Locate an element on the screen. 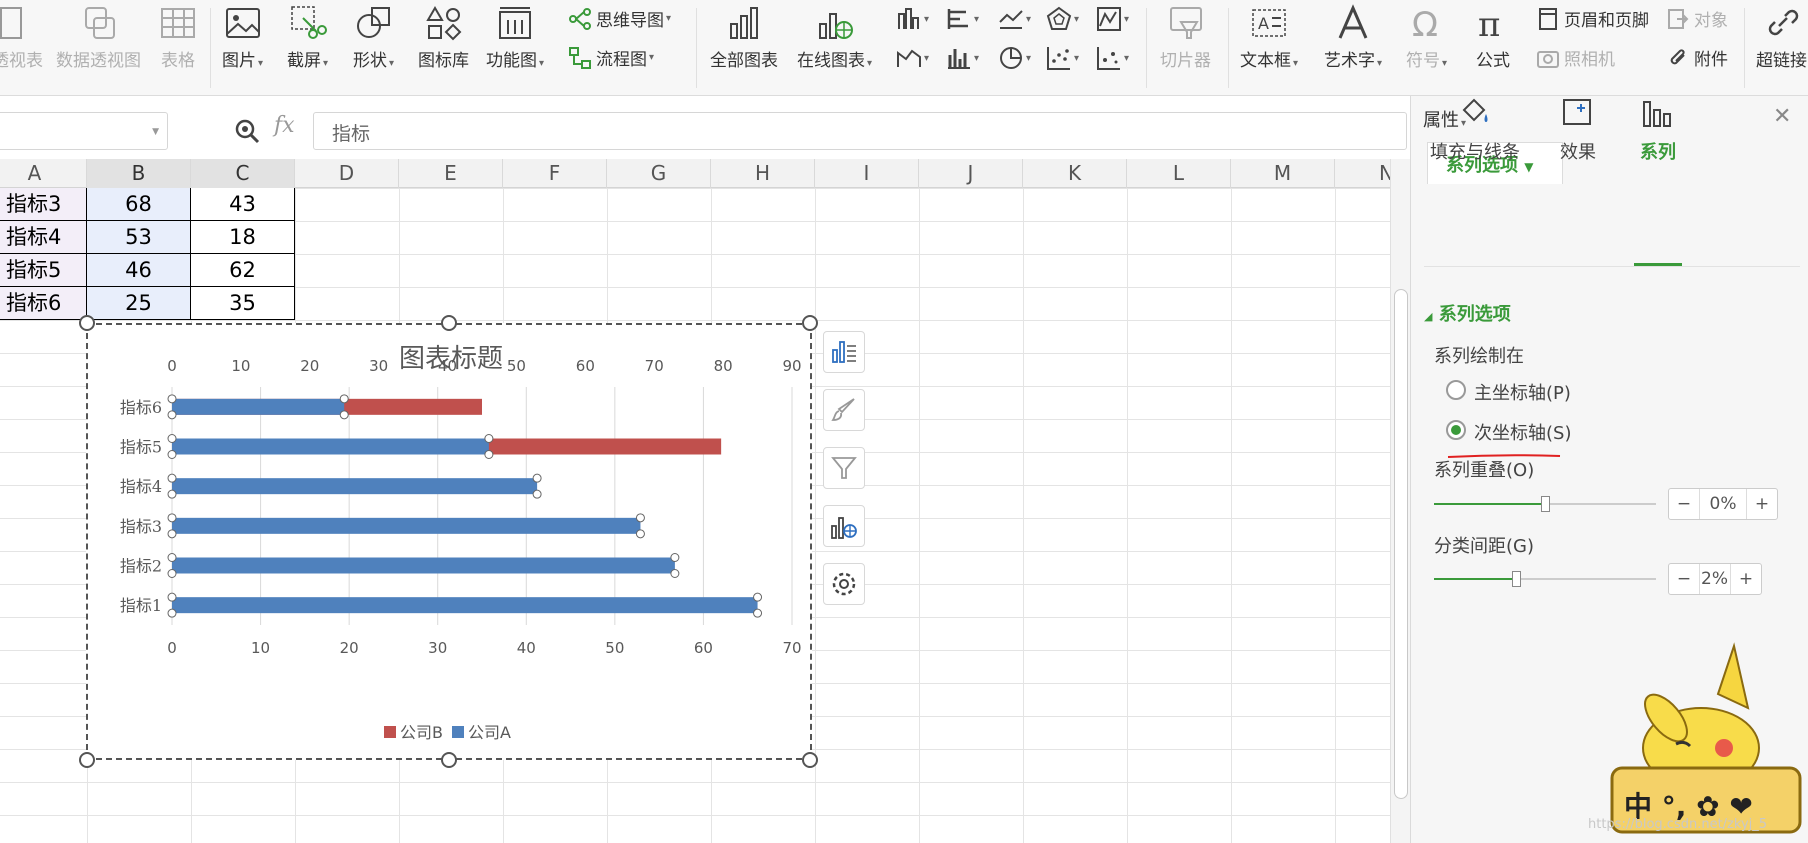 The height and width of the screenshot is (843, 1808). area-chart-dropdown: ▾ is located at coordinates (912, 58).